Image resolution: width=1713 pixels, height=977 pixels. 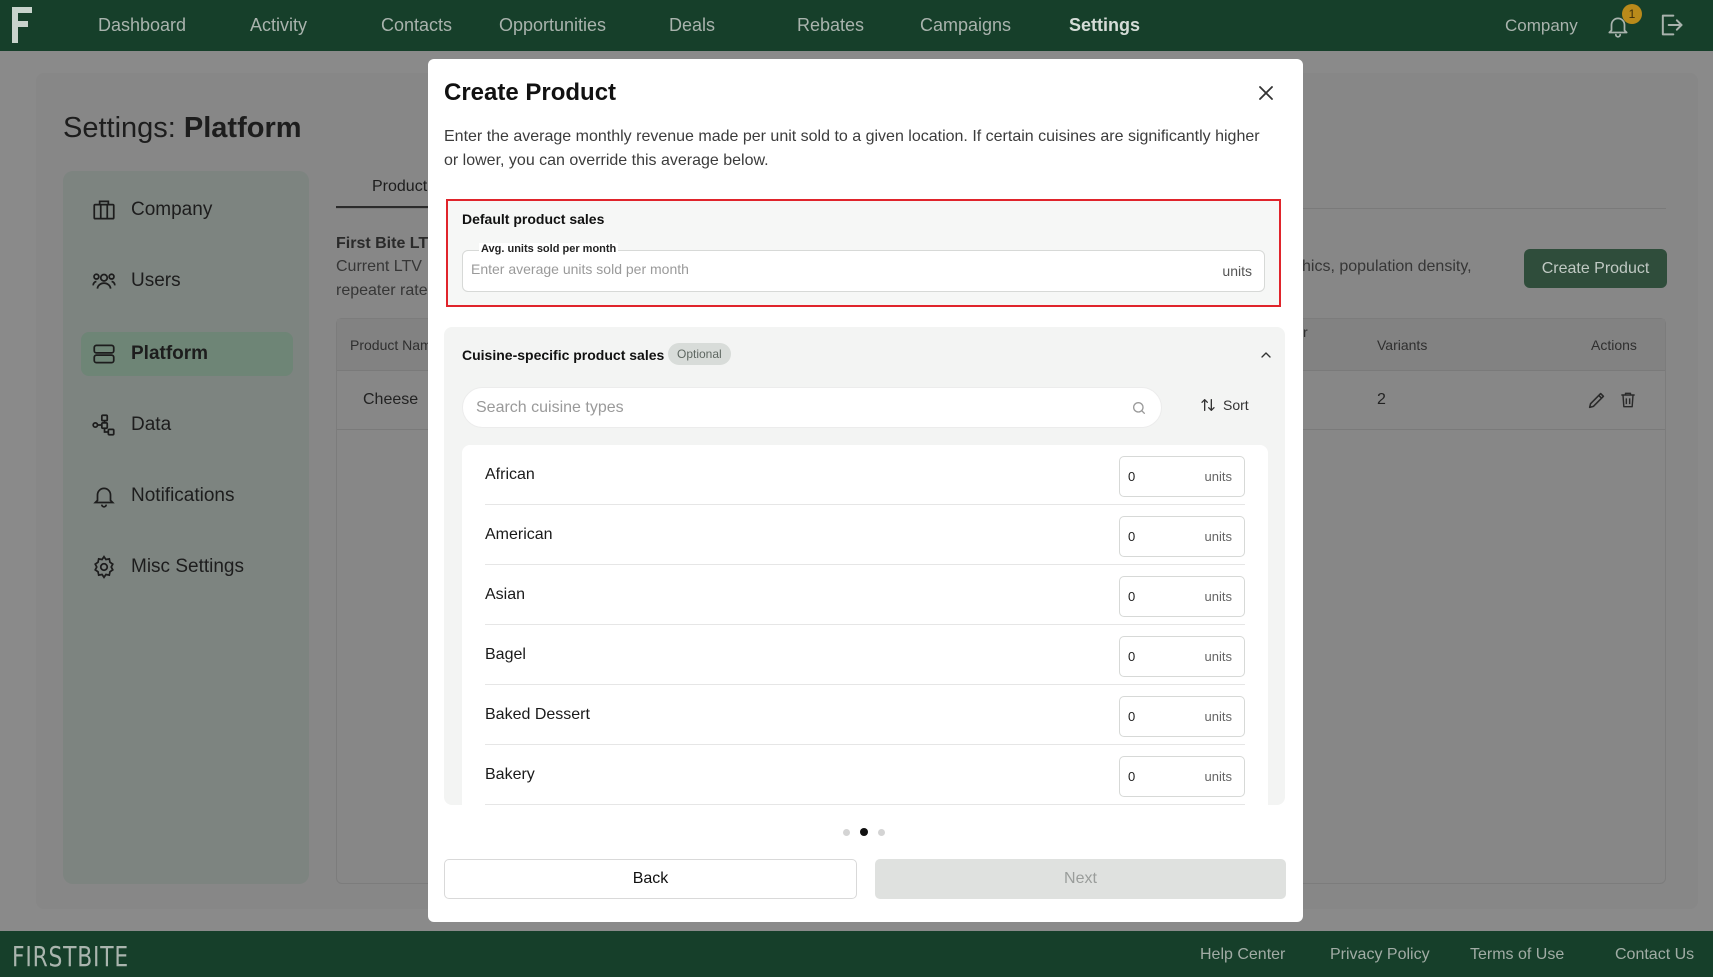 I want to click on server-icon, so click(x=104, y=354).